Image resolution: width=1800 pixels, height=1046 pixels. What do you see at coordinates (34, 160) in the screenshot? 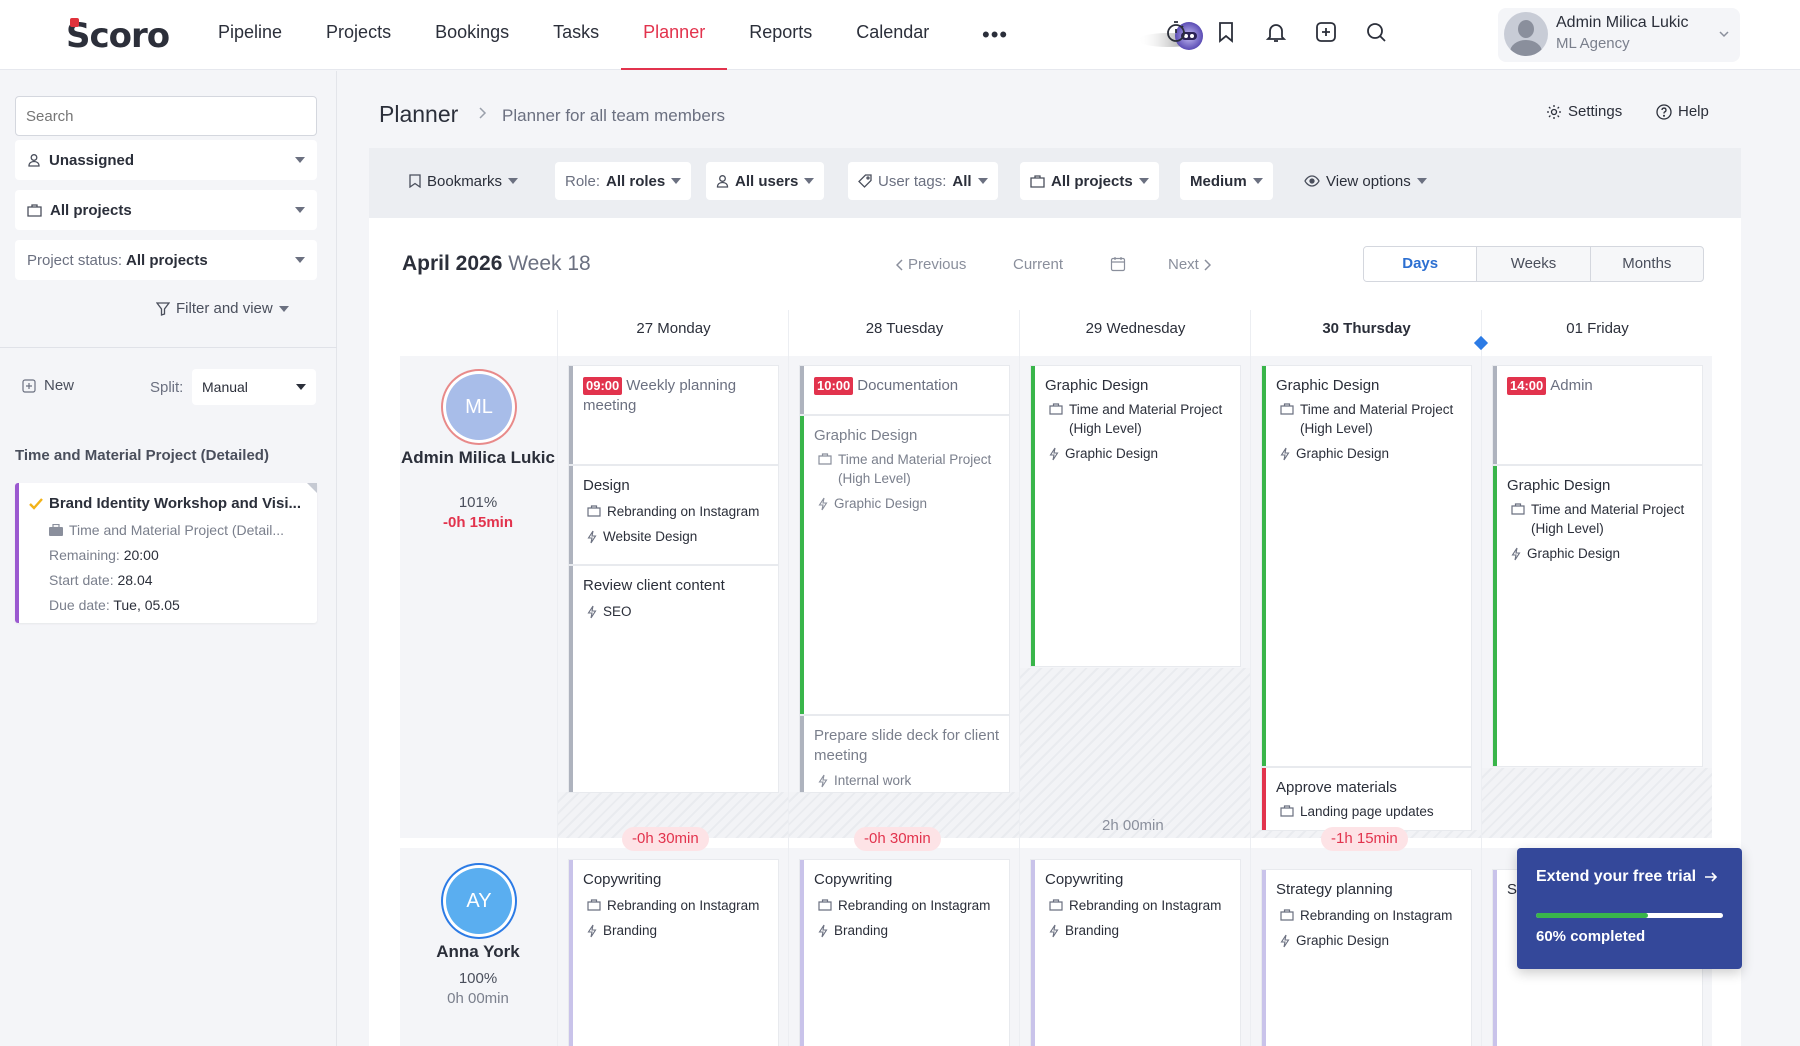
I see `user-icon` at bounding box center [34, 160].